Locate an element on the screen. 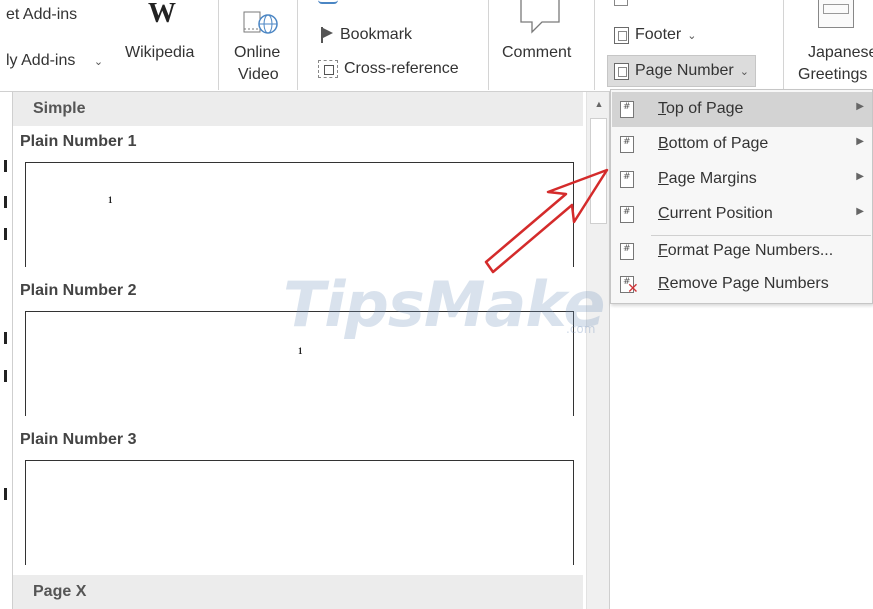  comment-icon is located at coordinates (540, 17).